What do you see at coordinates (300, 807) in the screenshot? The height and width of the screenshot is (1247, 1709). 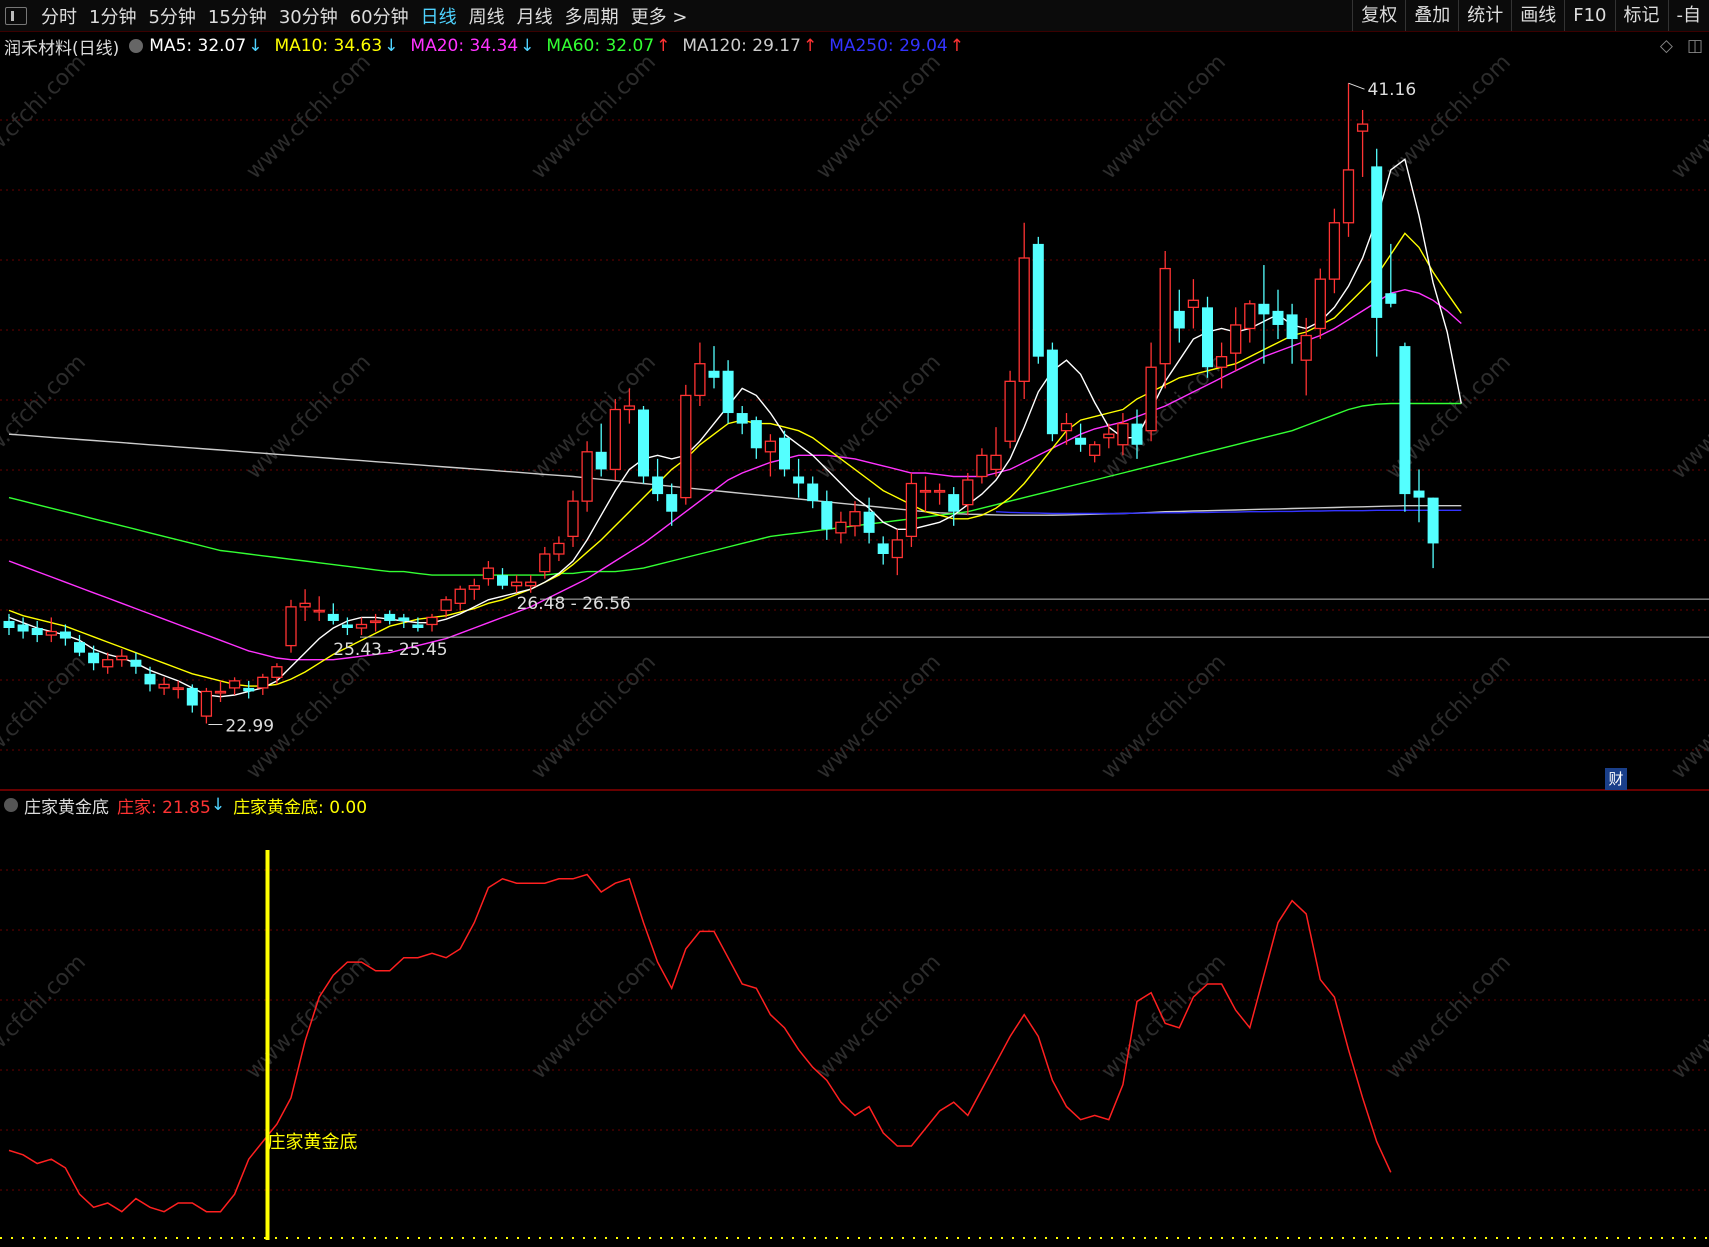 I see `golden-value: 庄家黄金底: 0.00` at bounding box center [300, 807].